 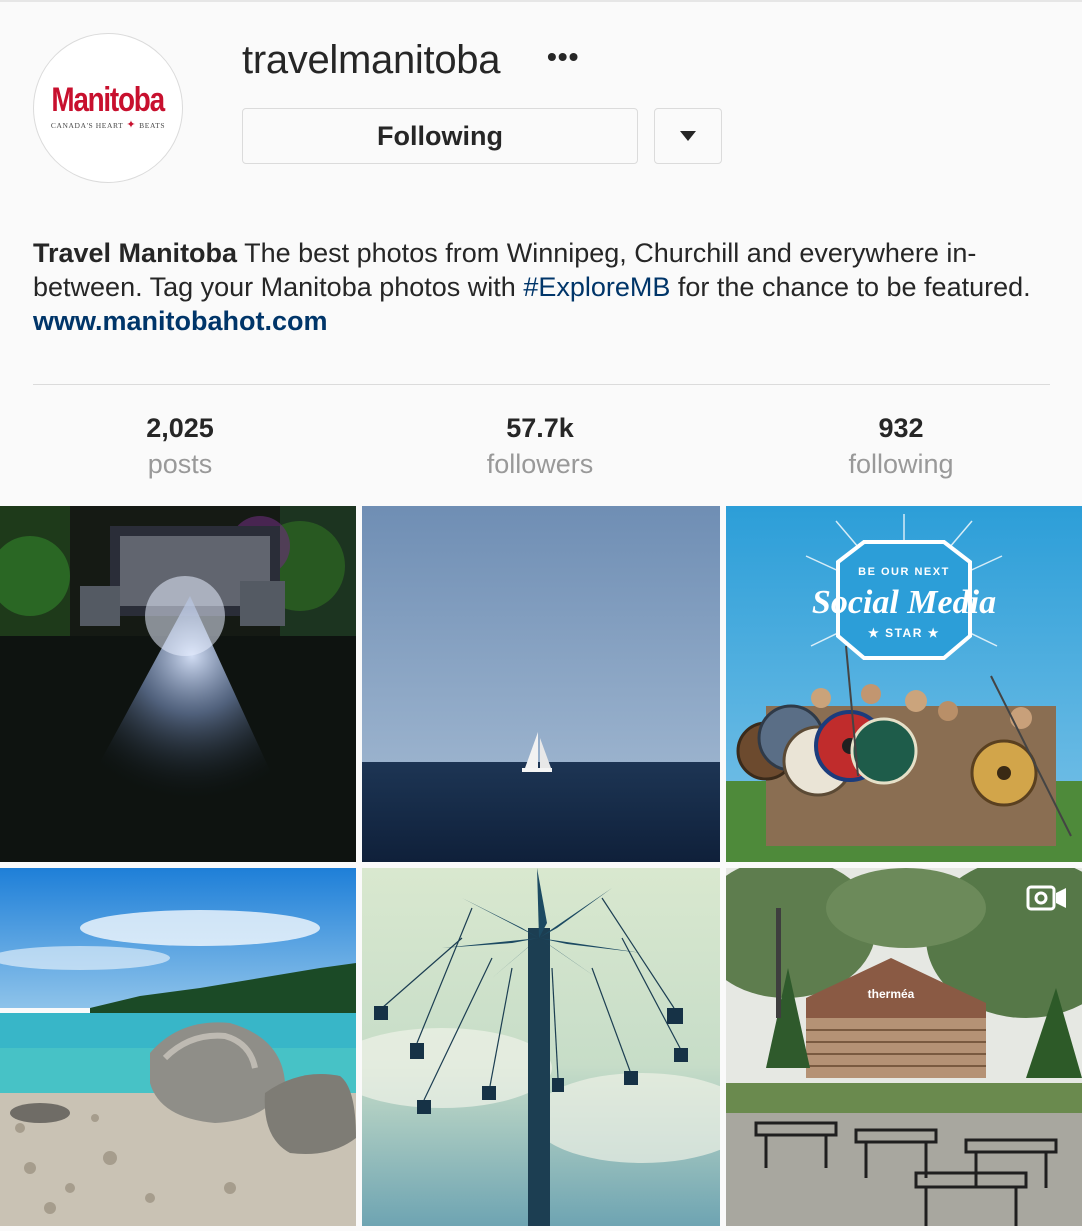 I want to click on overlay-line-3: ★ STAR ★, so click(x=904, y=633).